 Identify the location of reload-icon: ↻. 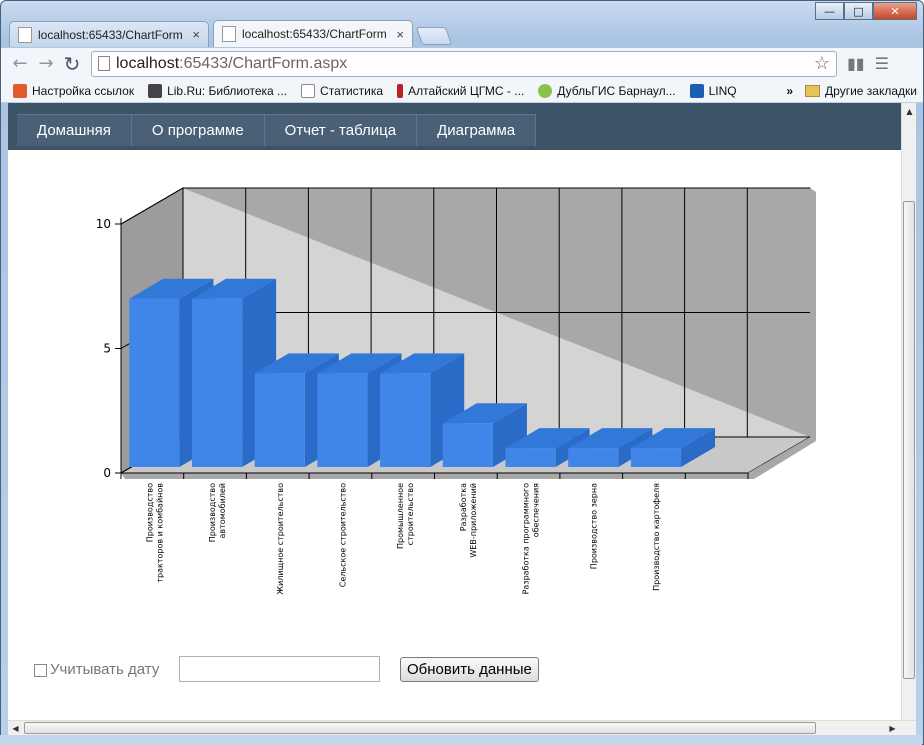
(72, 64).